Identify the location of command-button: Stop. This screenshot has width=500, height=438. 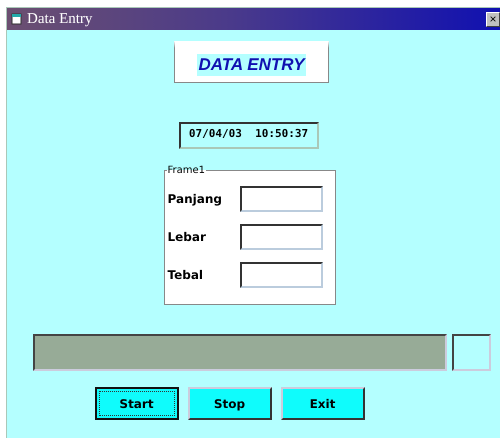
(230, 403).